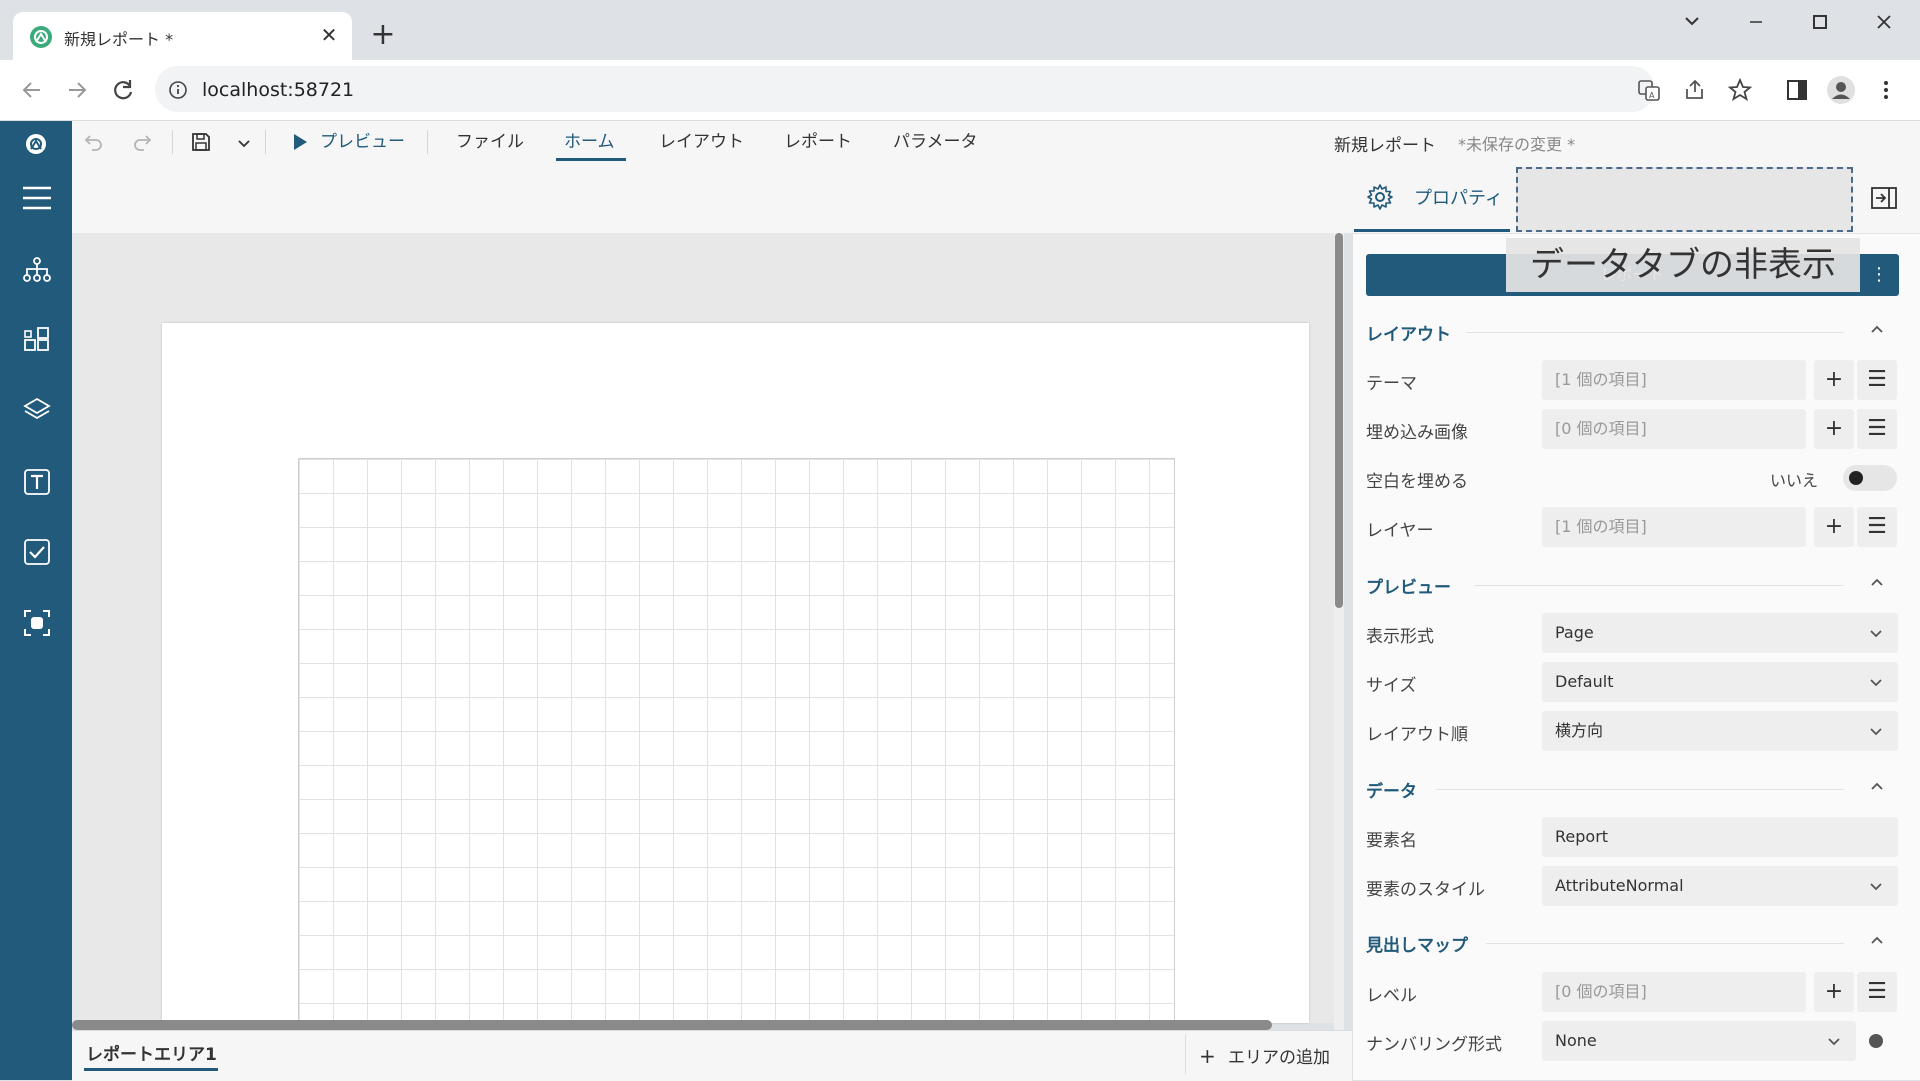  Describe the element at coordinates (1876, 731) in the screenshot. I see `layout-order-chevron-down-icon` at that location.